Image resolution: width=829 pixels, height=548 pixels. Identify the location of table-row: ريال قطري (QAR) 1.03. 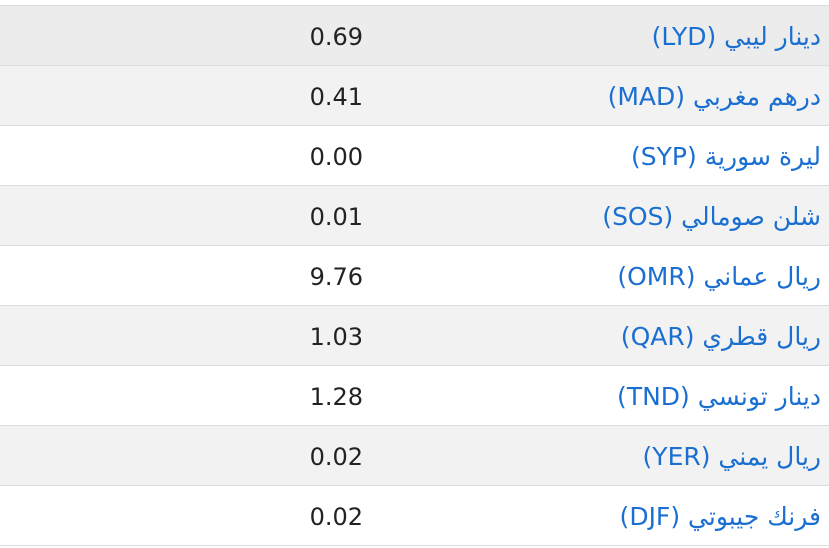
(414, 336).